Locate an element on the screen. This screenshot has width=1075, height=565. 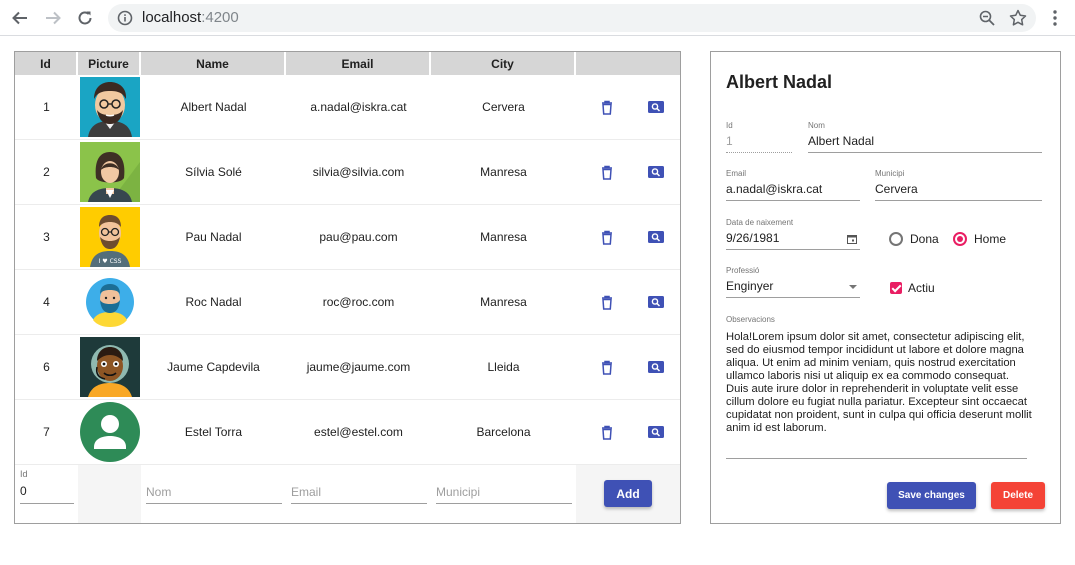
radio-home-label: Home is located at coordinates (990, 239).